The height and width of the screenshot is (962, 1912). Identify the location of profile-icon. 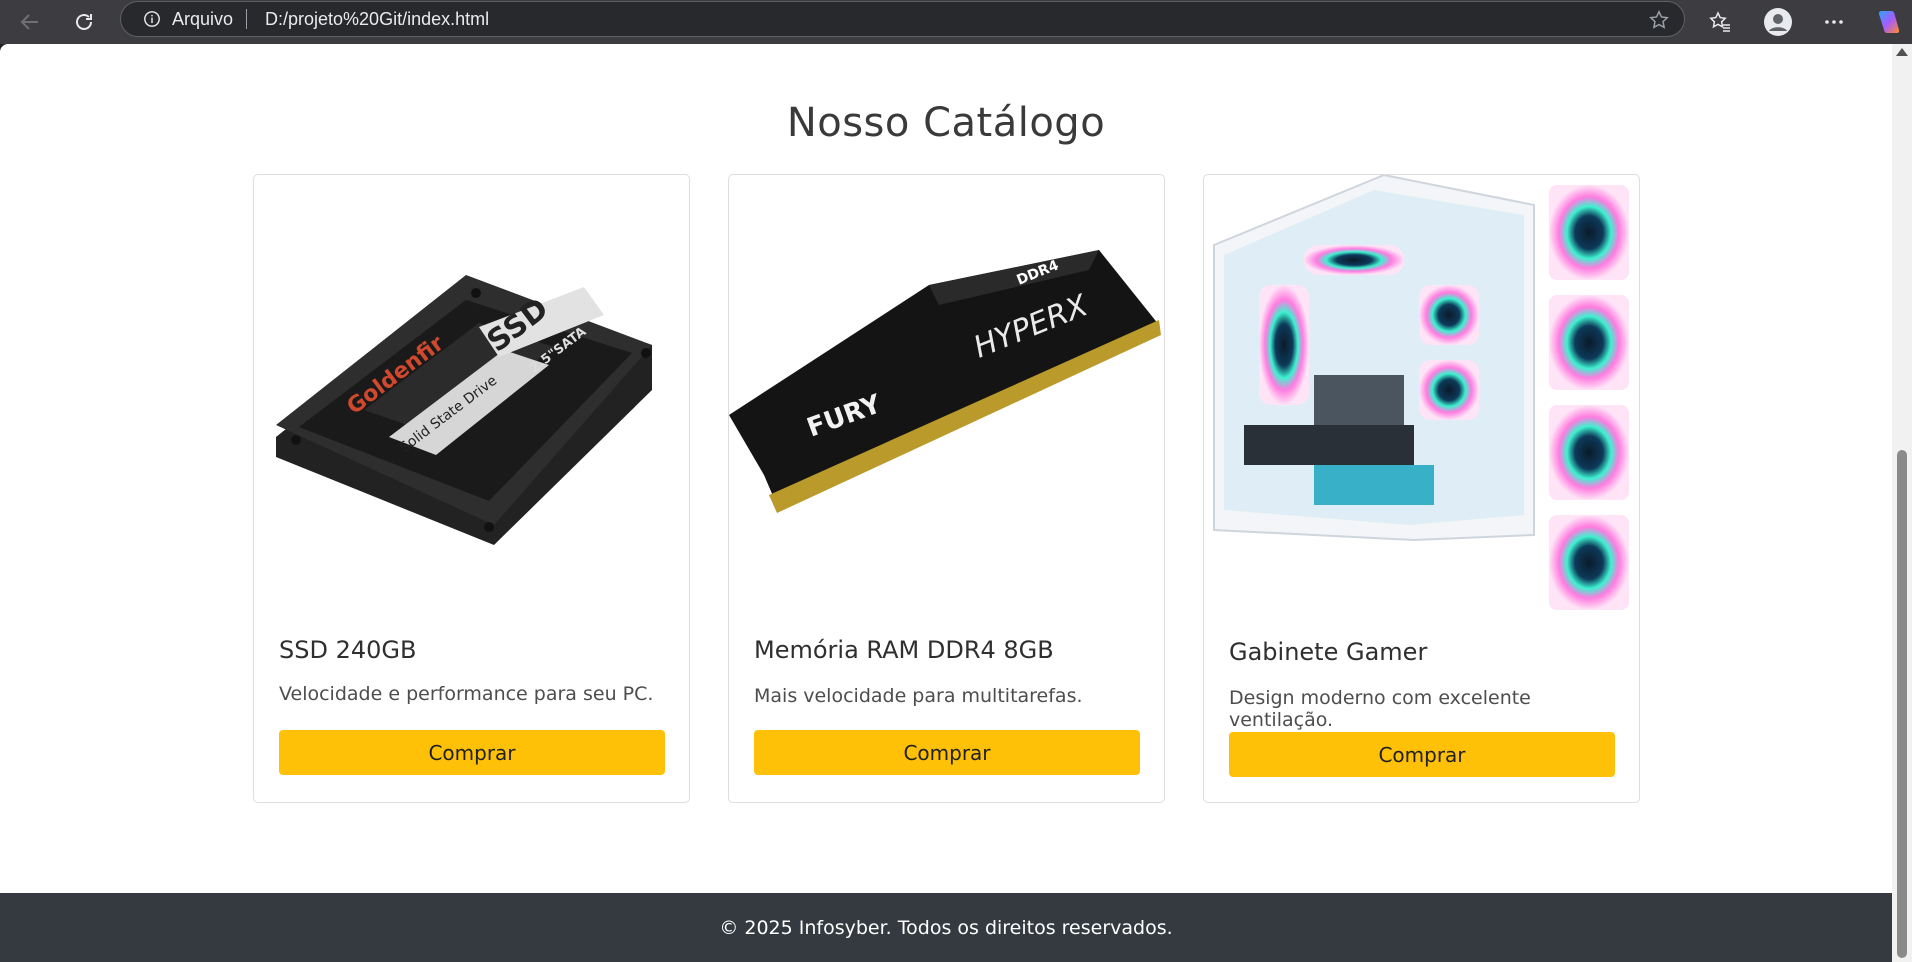
(1778, 22).